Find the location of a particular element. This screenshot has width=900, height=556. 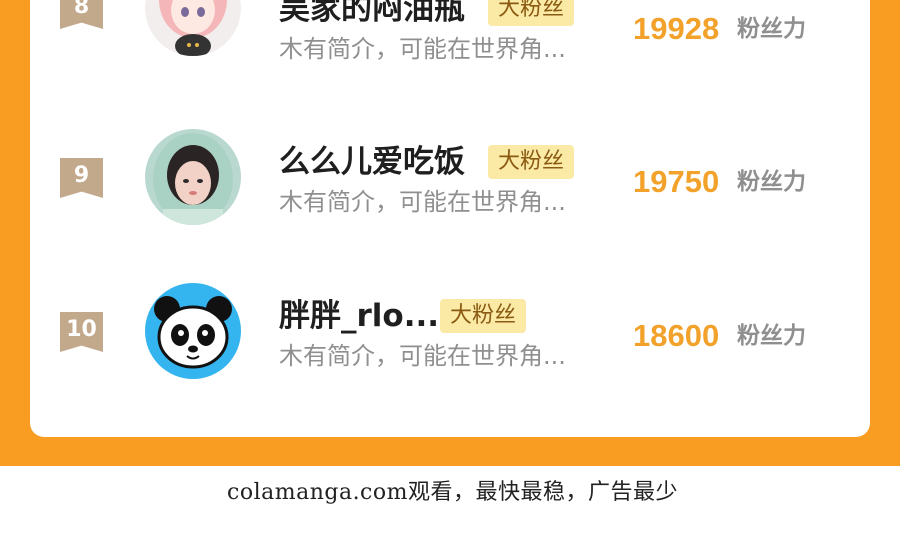

fan-score: 19750 is located at coordinates (676, 181).